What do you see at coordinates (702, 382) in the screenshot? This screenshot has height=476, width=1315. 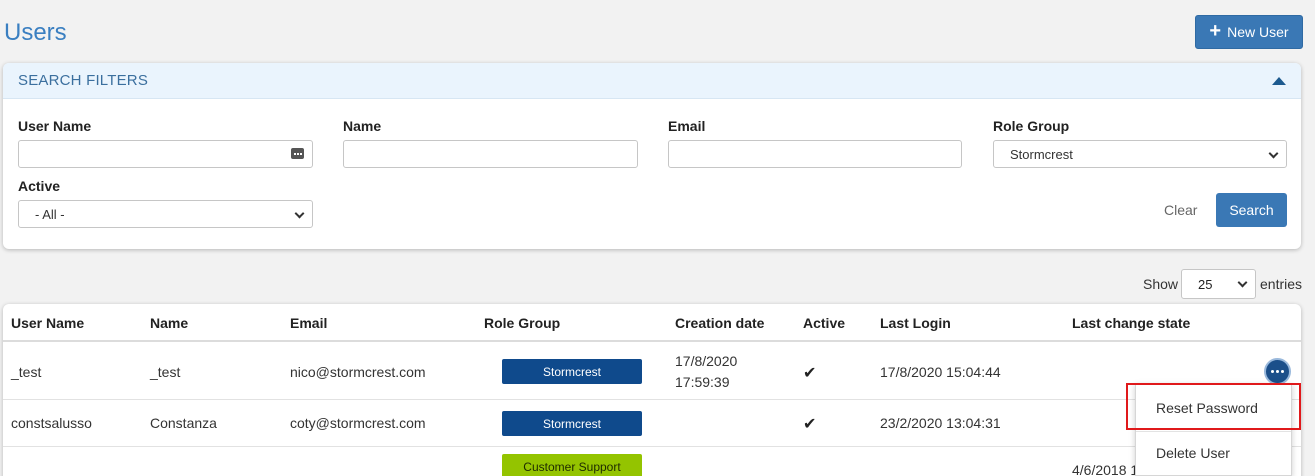 I see `cell-creation-time: 17:59:39` at bounding box center [702, 382].